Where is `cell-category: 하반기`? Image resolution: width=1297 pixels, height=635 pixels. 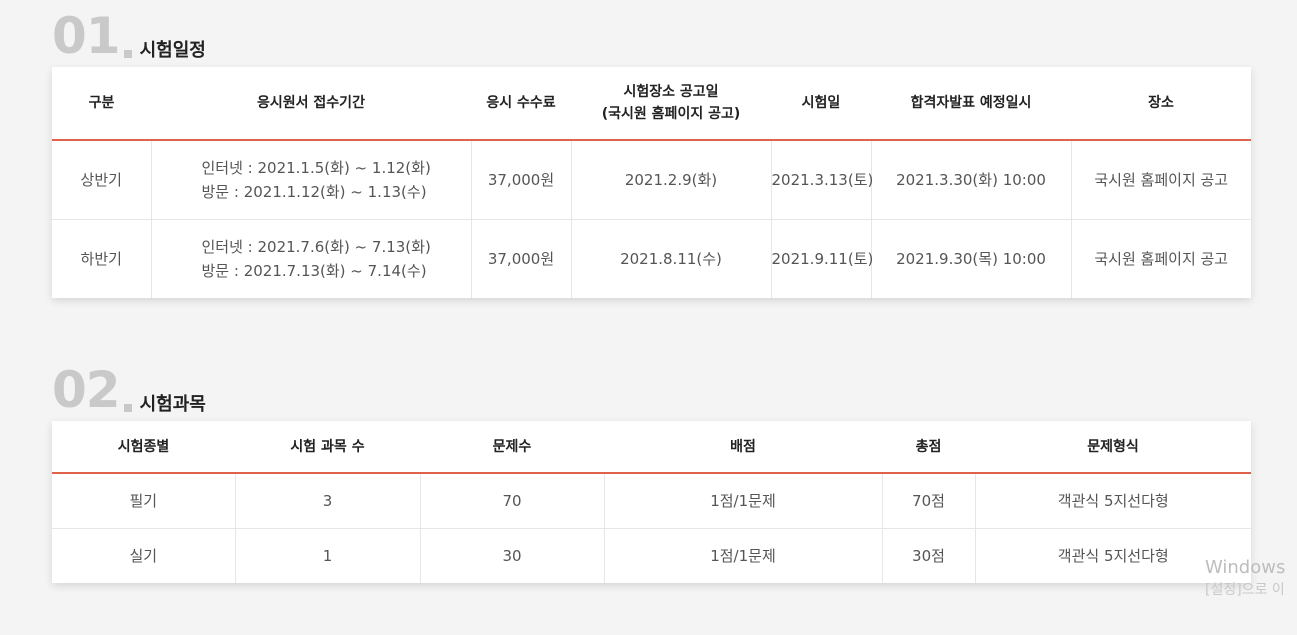
cell-category: 하반기 is located at coordinates (101, 258).